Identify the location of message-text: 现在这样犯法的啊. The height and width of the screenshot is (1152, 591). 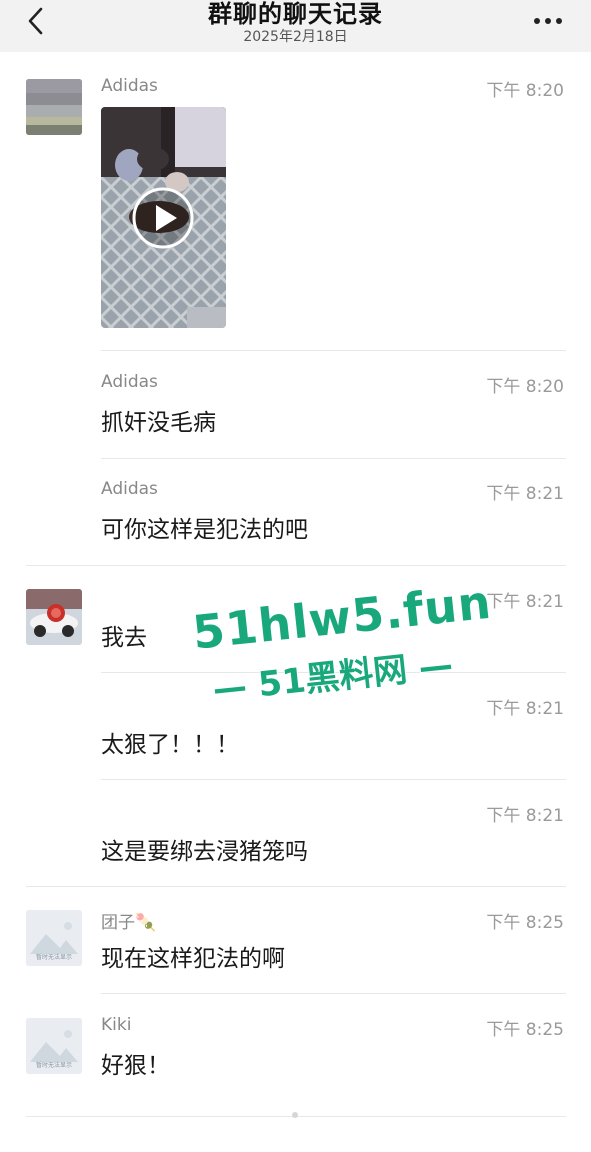
(193, 959).